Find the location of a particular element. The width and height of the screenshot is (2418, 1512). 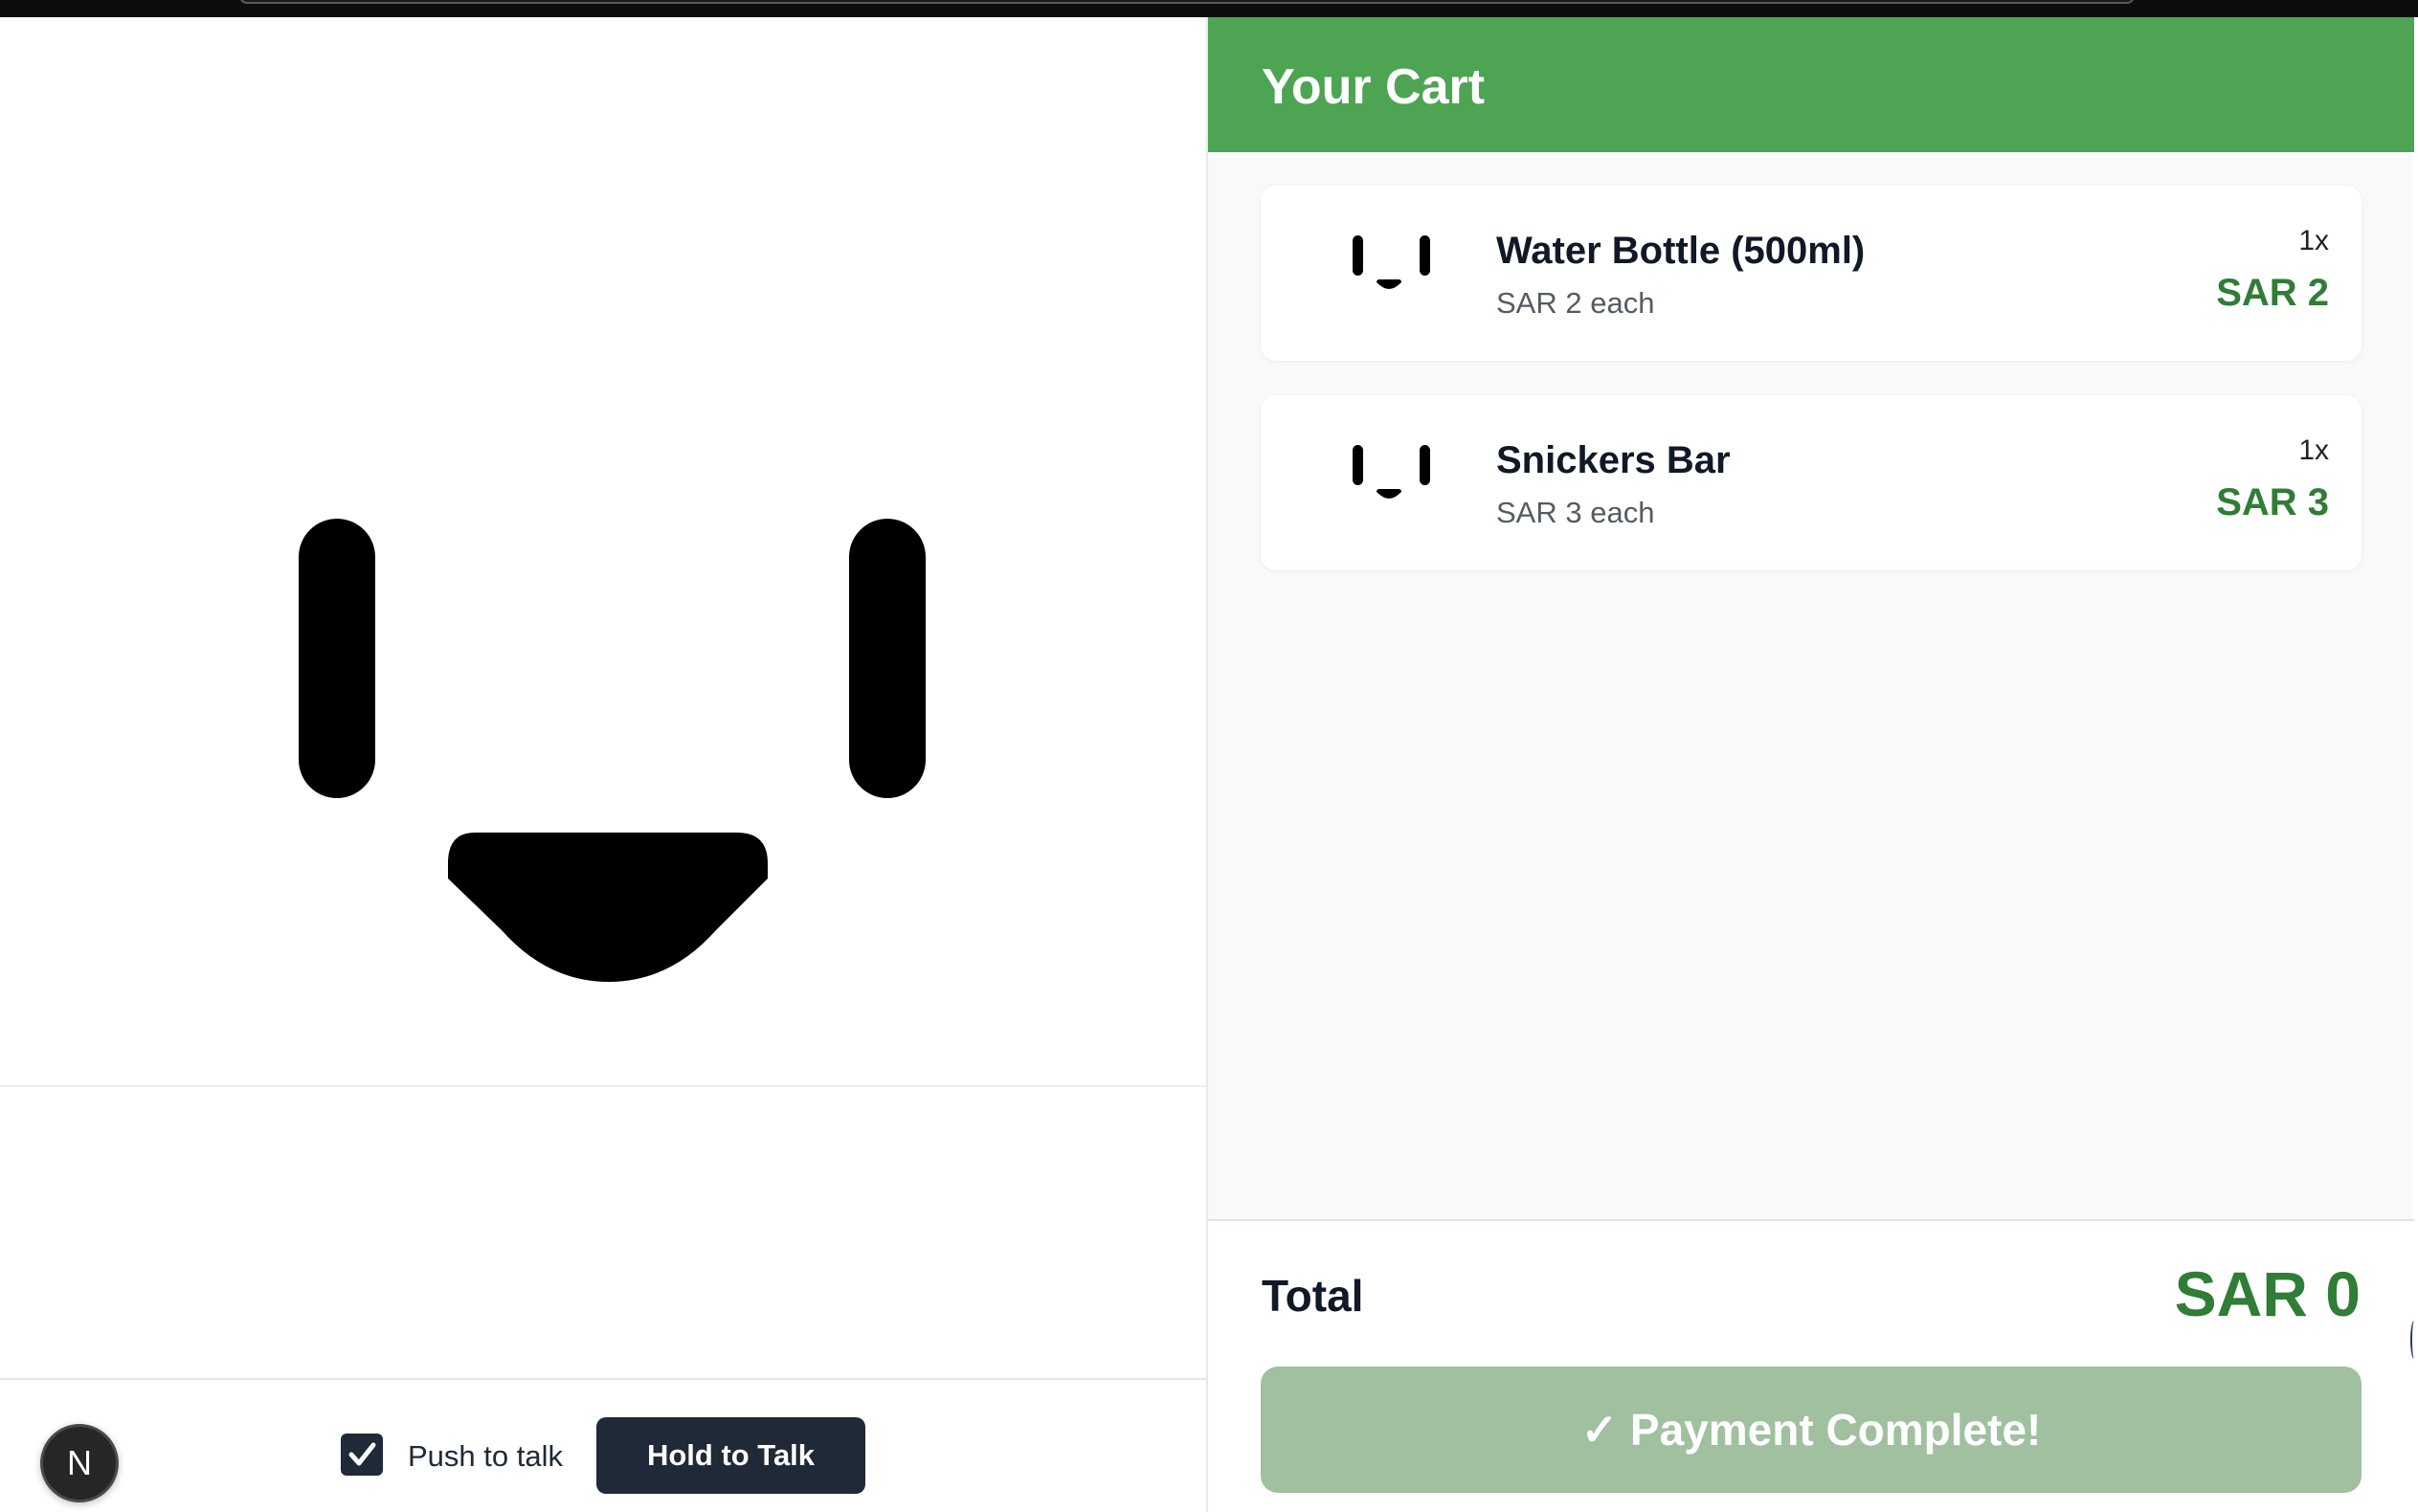

face-left-eye is located at coordinates (337, 658).